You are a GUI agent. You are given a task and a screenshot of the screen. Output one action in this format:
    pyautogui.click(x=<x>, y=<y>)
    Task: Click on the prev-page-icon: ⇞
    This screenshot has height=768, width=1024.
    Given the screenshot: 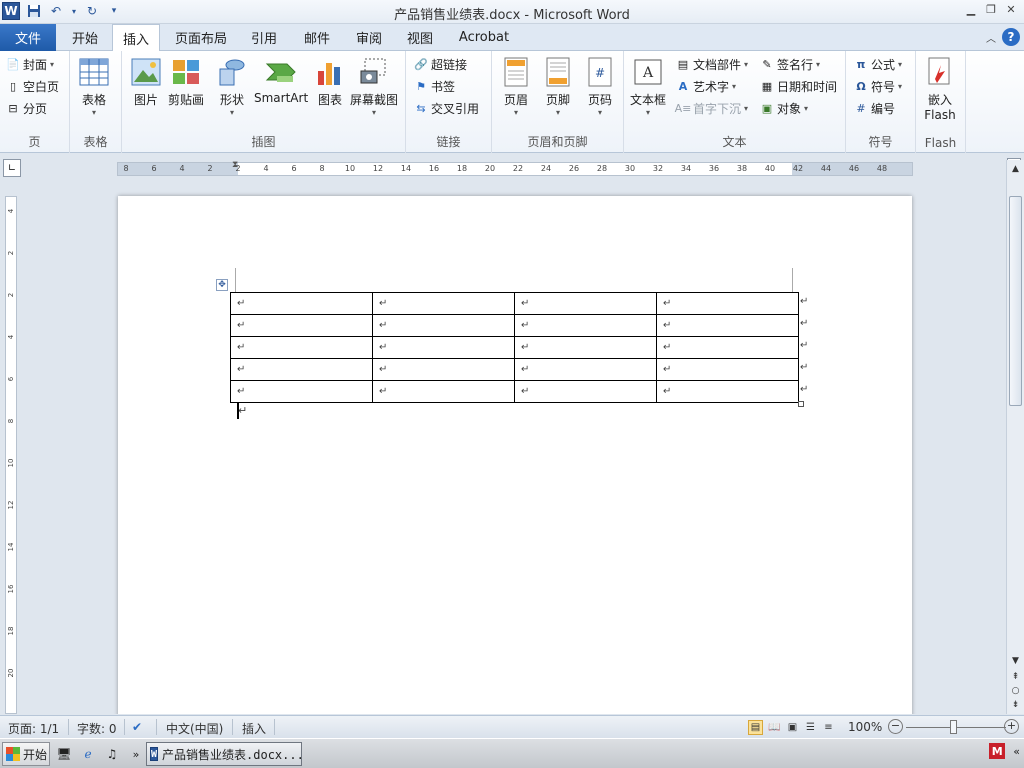 What is the action you would take?
    pyautogui.click(x=1015, y=677)
    